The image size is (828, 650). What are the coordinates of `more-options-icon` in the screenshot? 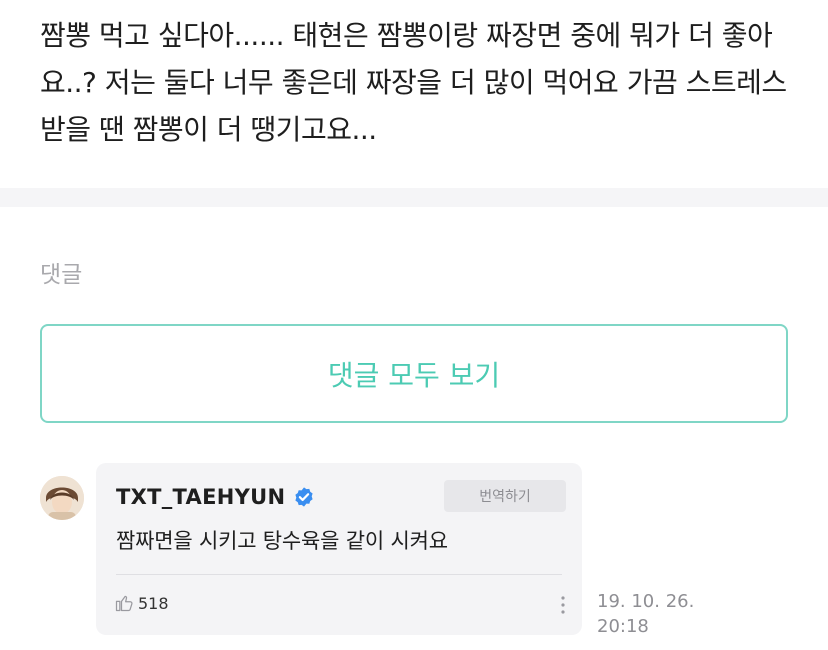 It's located at (563, 605).